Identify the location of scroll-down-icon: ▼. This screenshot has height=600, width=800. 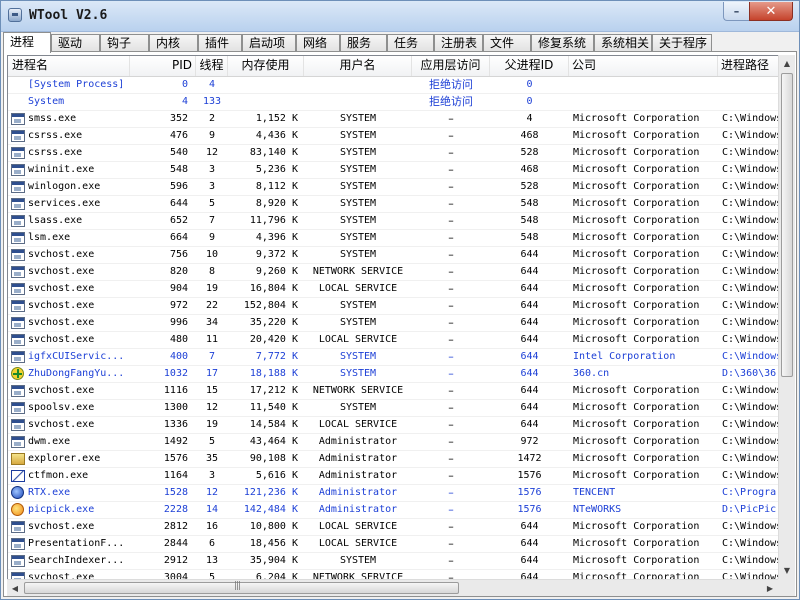
(787, 570).